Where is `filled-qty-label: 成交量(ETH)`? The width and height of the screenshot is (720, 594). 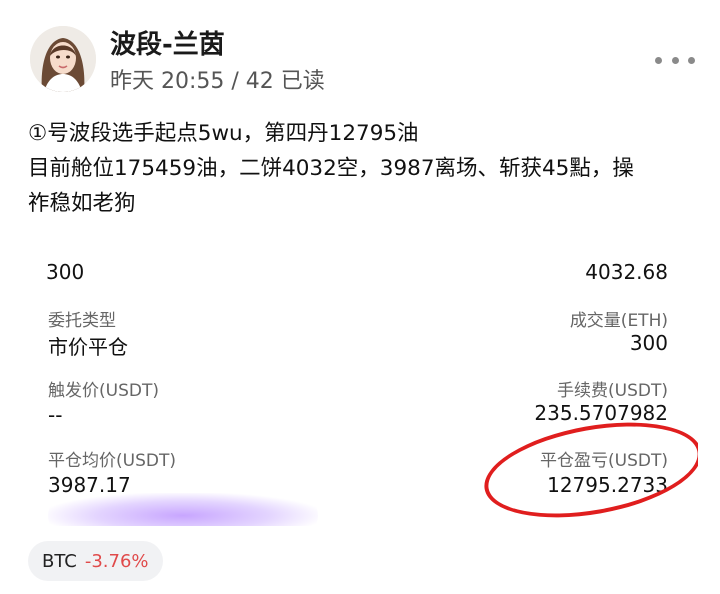 filled-qty-label: 成交量(ETH) is located at coordinates (618, 321).